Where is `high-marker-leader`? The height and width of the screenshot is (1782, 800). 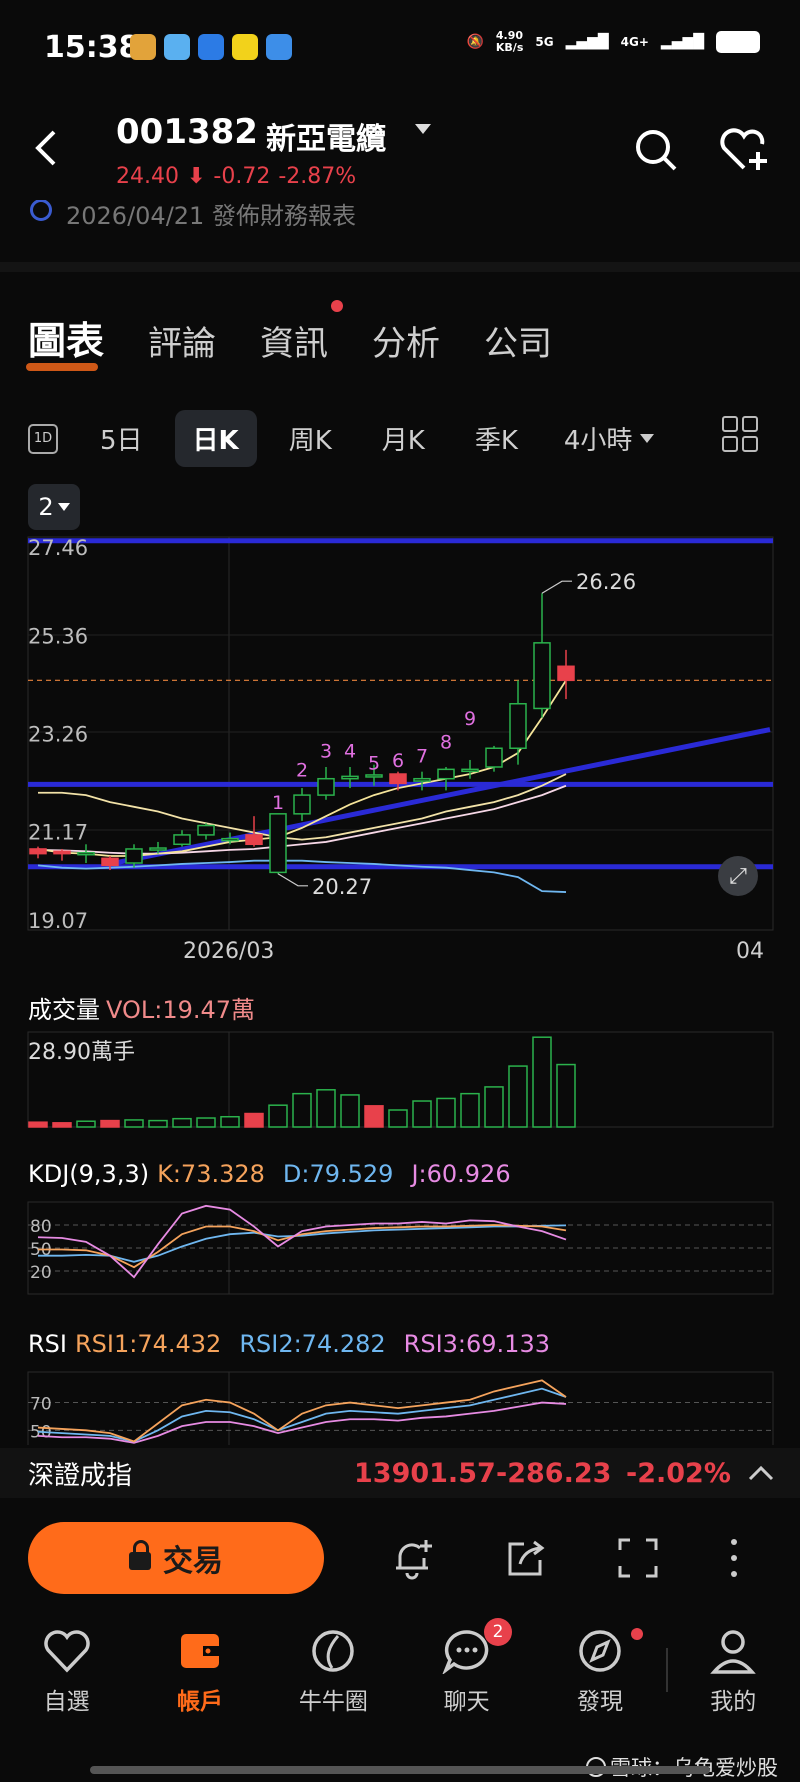 high-marker-leader is located at coordinates (556, 587).